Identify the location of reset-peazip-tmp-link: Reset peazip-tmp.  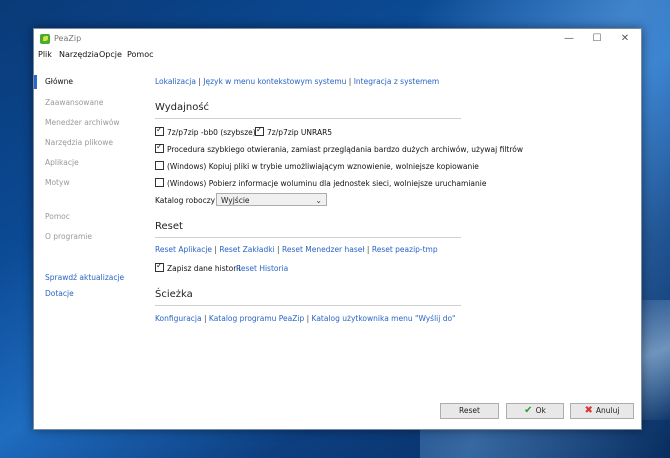
(405, 249).